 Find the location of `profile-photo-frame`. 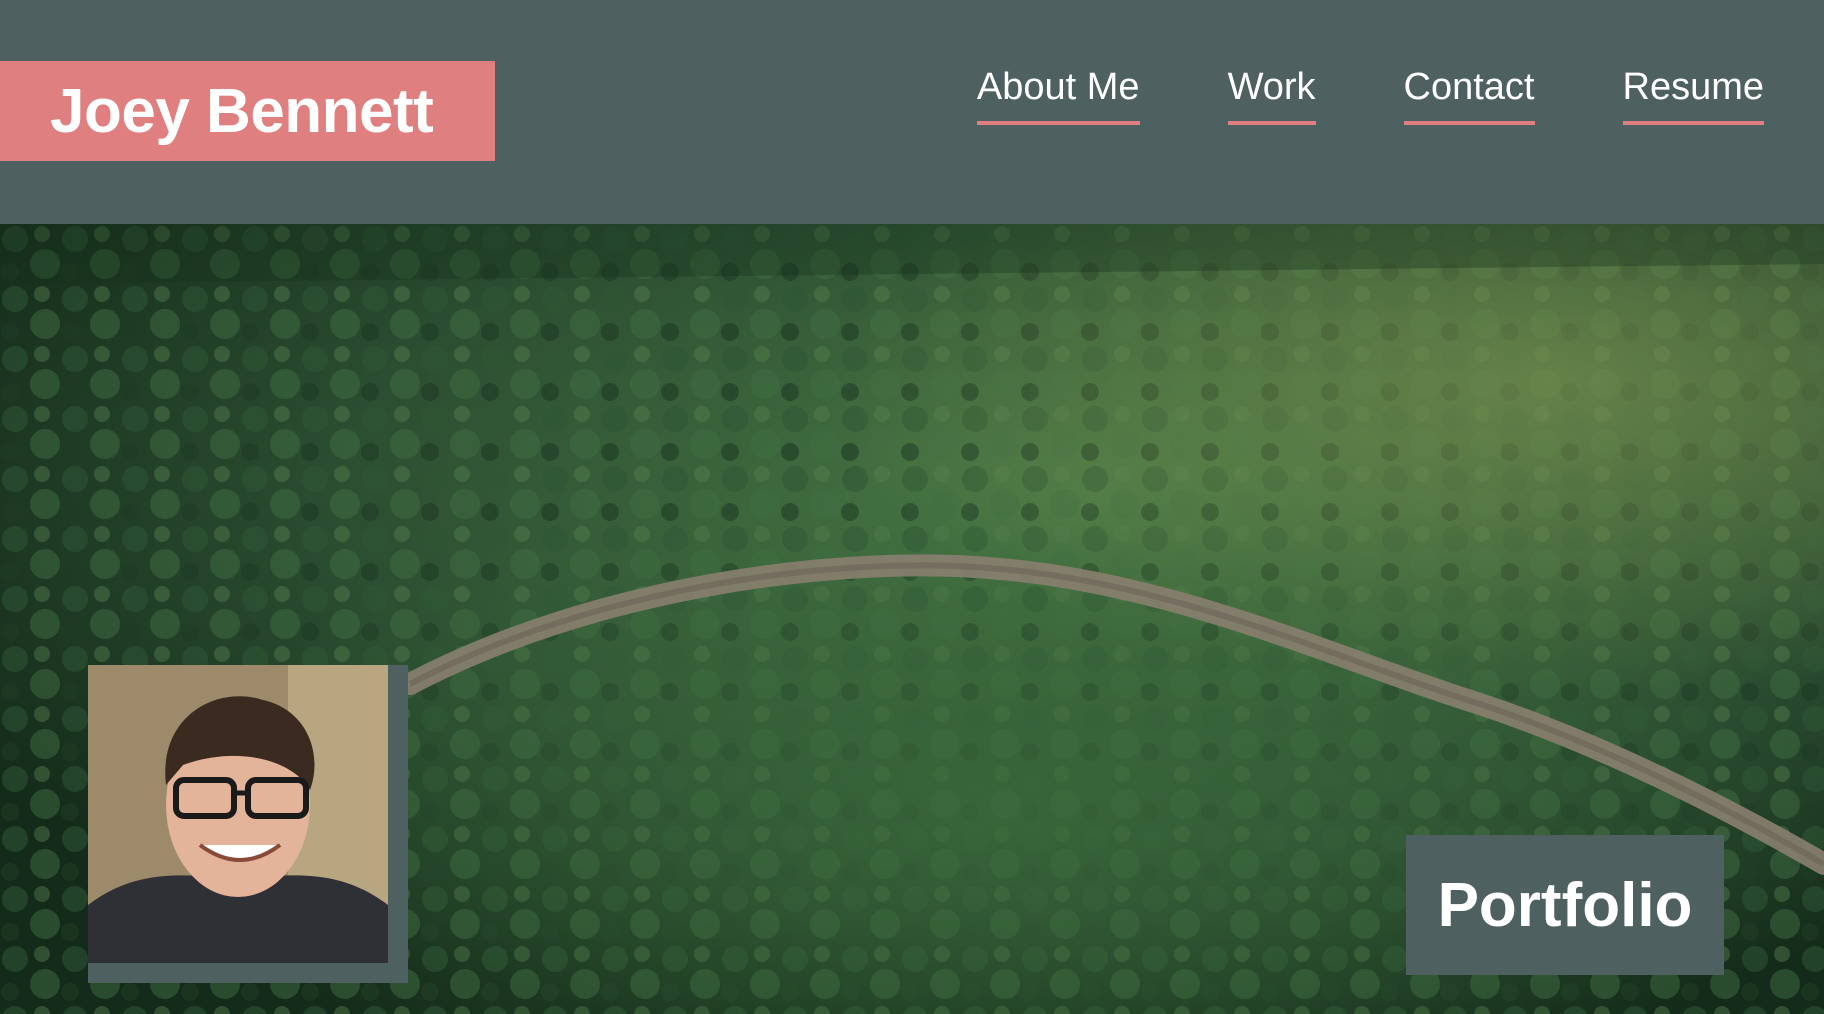

profile-photo-frame is located at coordinates (248, 824).